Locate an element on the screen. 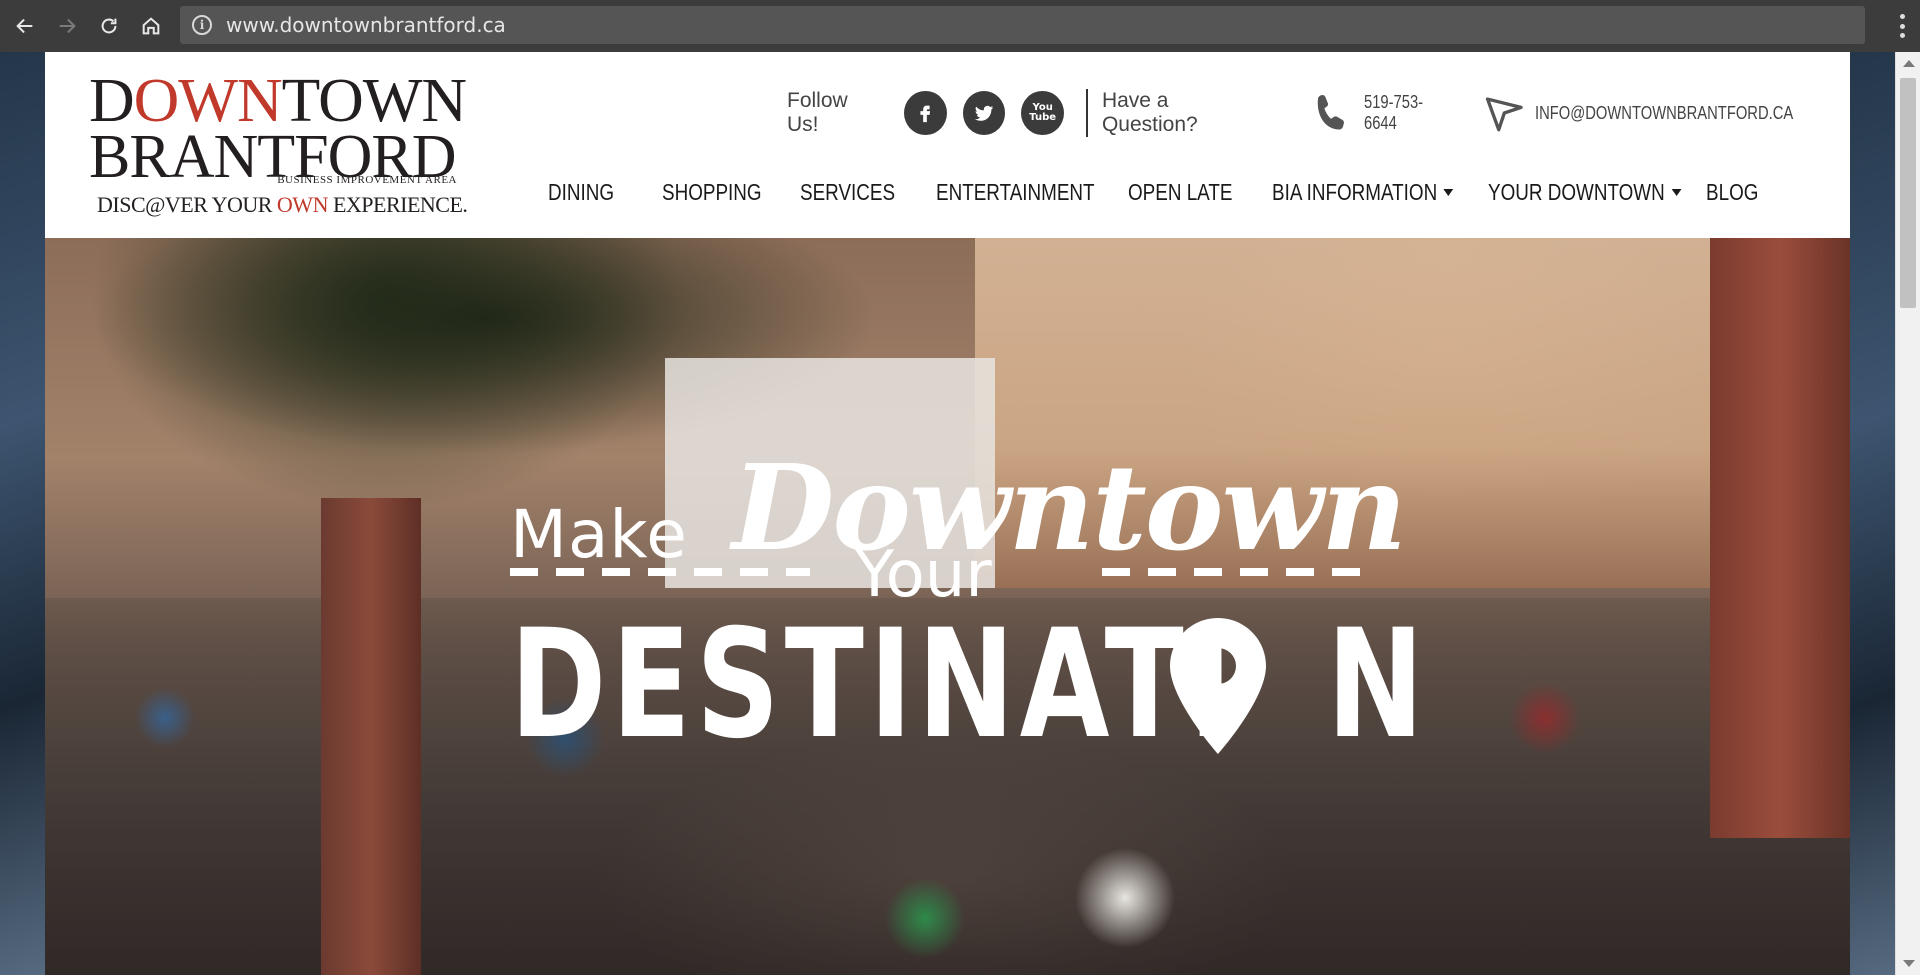  nav-shopping: SHOPPING is located at coordinates (718, 192).